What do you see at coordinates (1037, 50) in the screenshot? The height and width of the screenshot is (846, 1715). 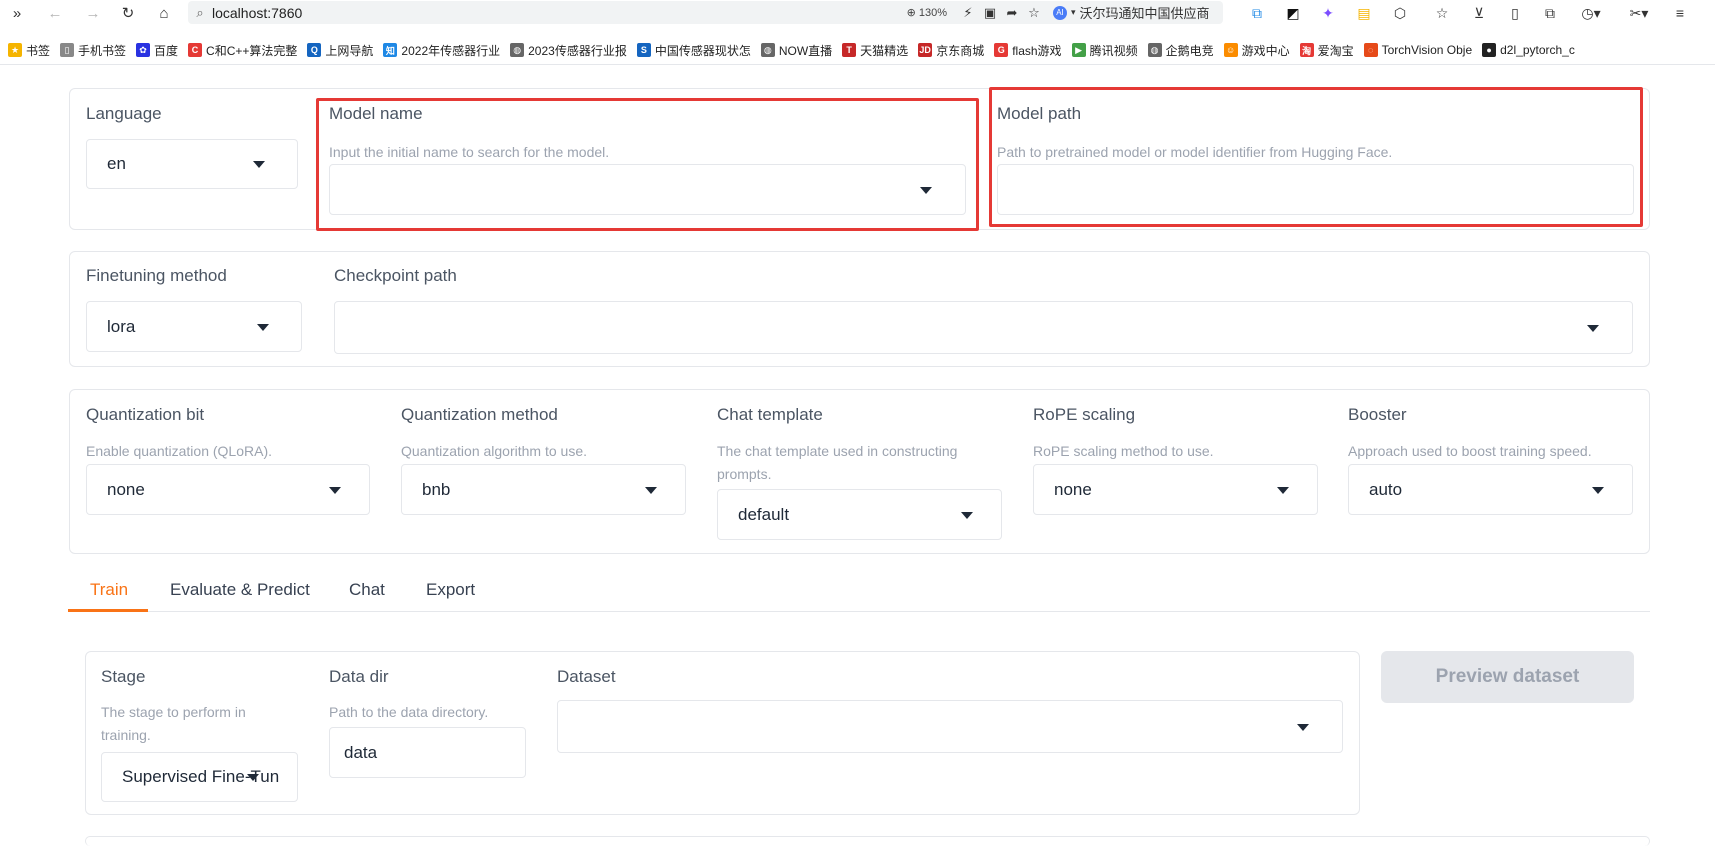 I see `bookmark-label: flash游戏` at bounding box center [1037, 50].